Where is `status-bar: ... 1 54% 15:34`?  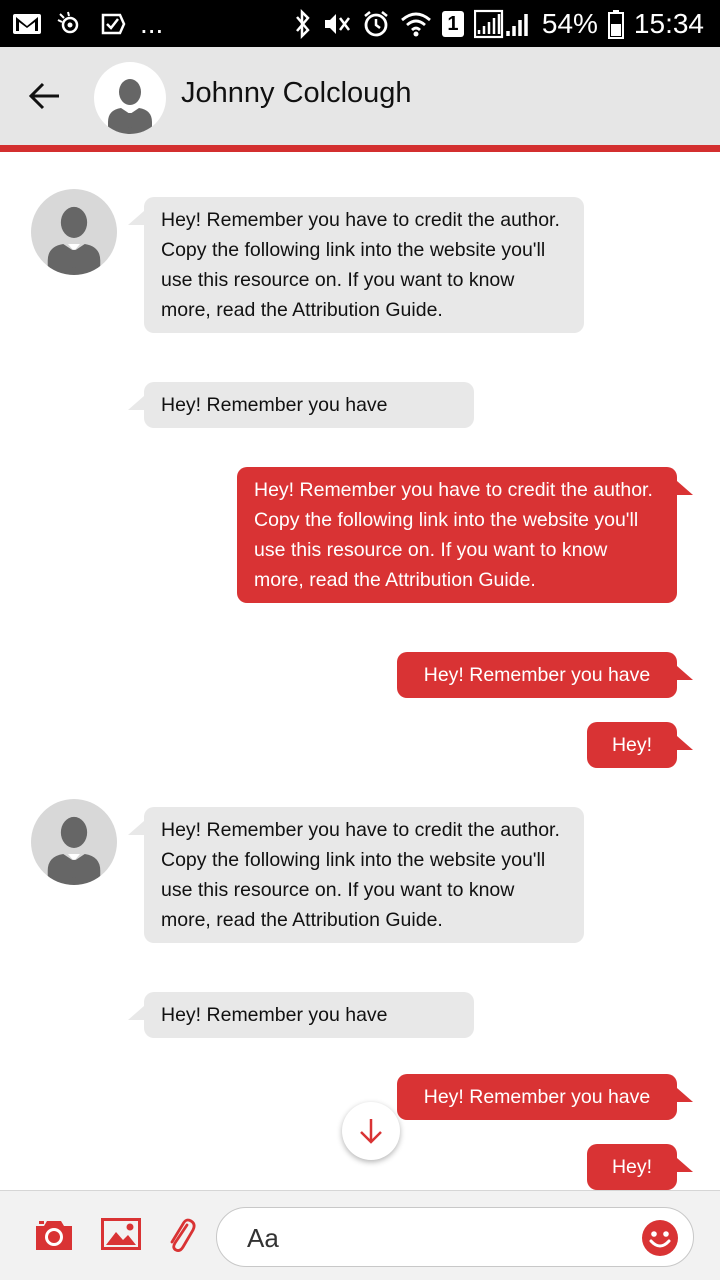 status-bar: ... 1 54% 15:34 is located at coordinates (360, 23).